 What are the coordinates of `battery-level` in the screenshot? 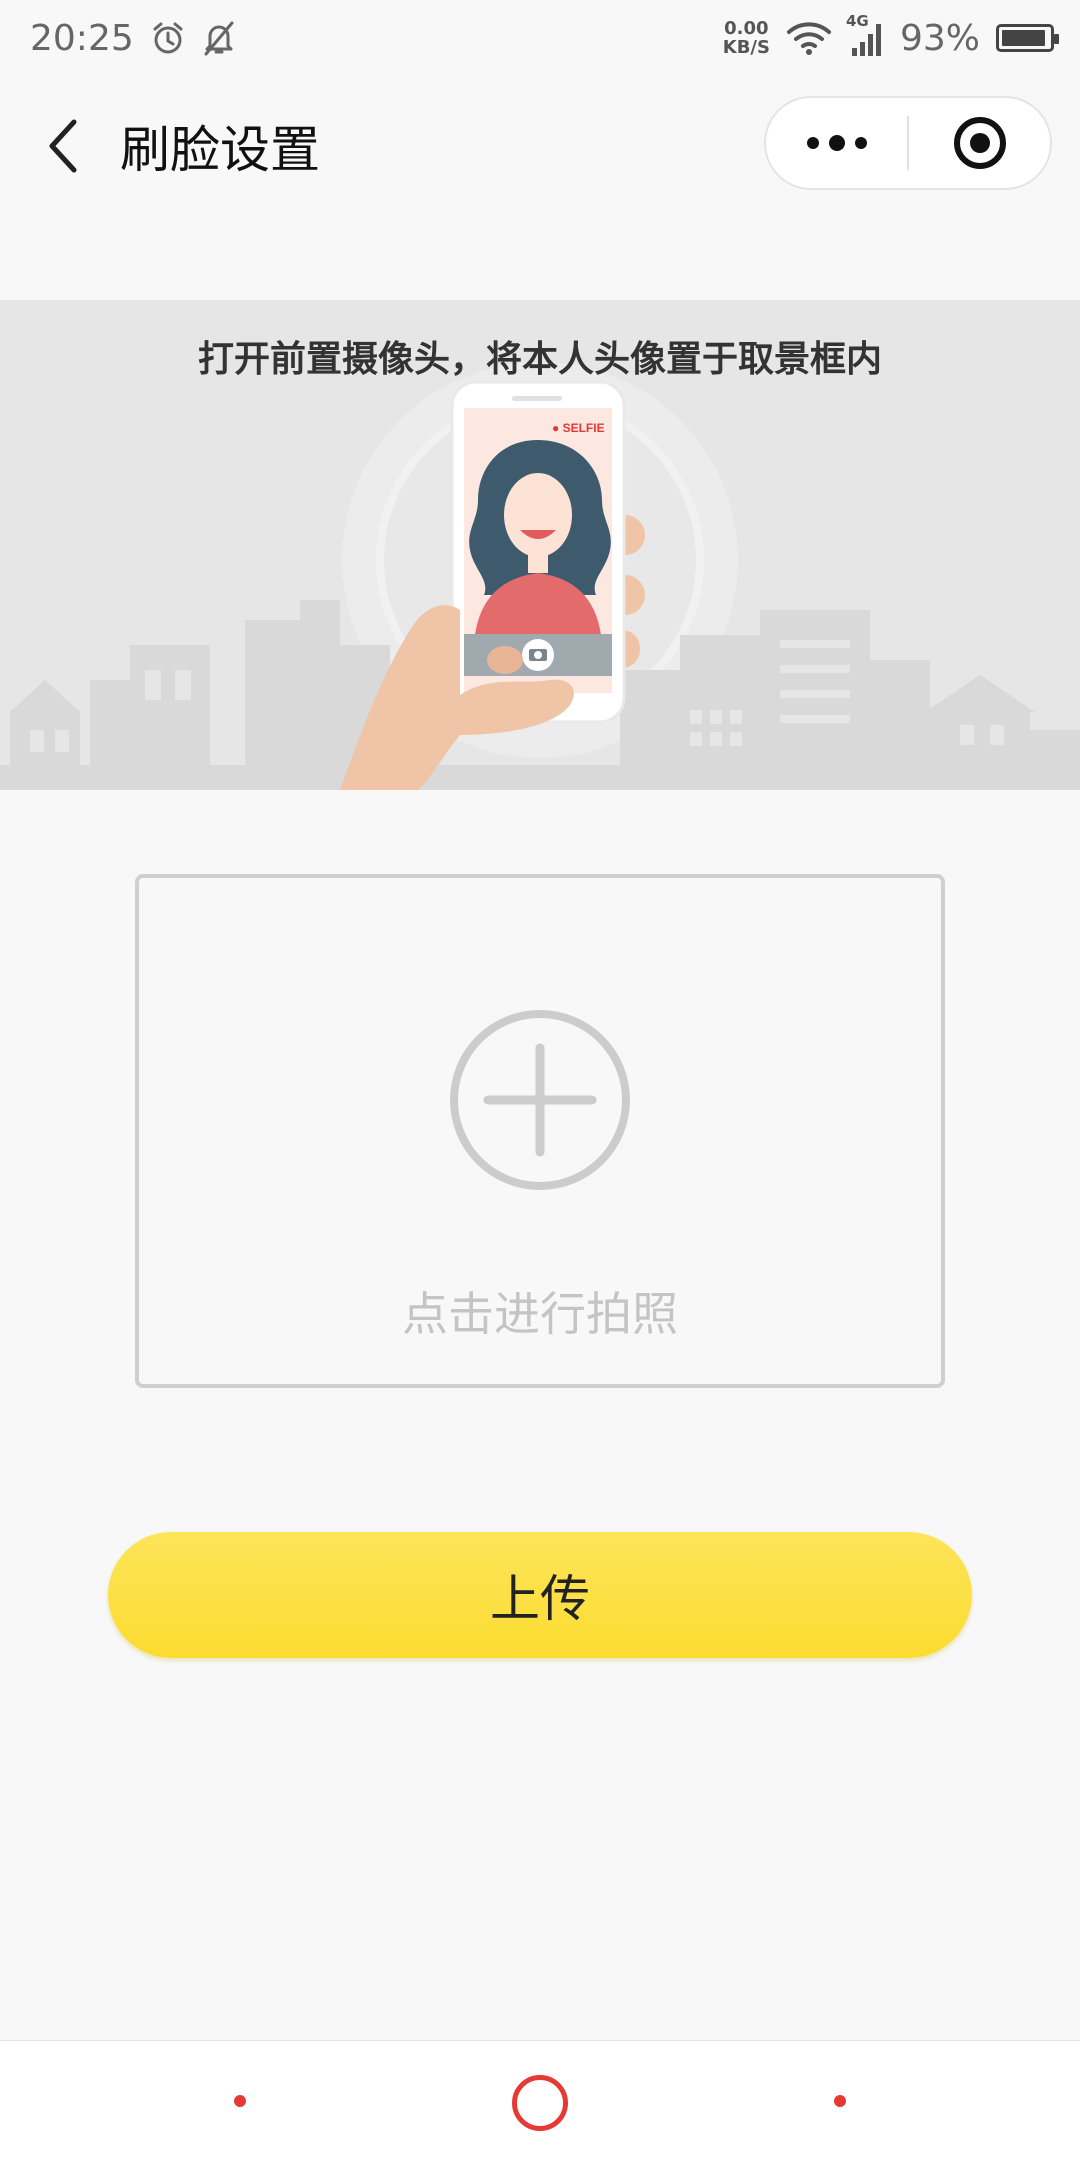 It's located at (1023, 38).